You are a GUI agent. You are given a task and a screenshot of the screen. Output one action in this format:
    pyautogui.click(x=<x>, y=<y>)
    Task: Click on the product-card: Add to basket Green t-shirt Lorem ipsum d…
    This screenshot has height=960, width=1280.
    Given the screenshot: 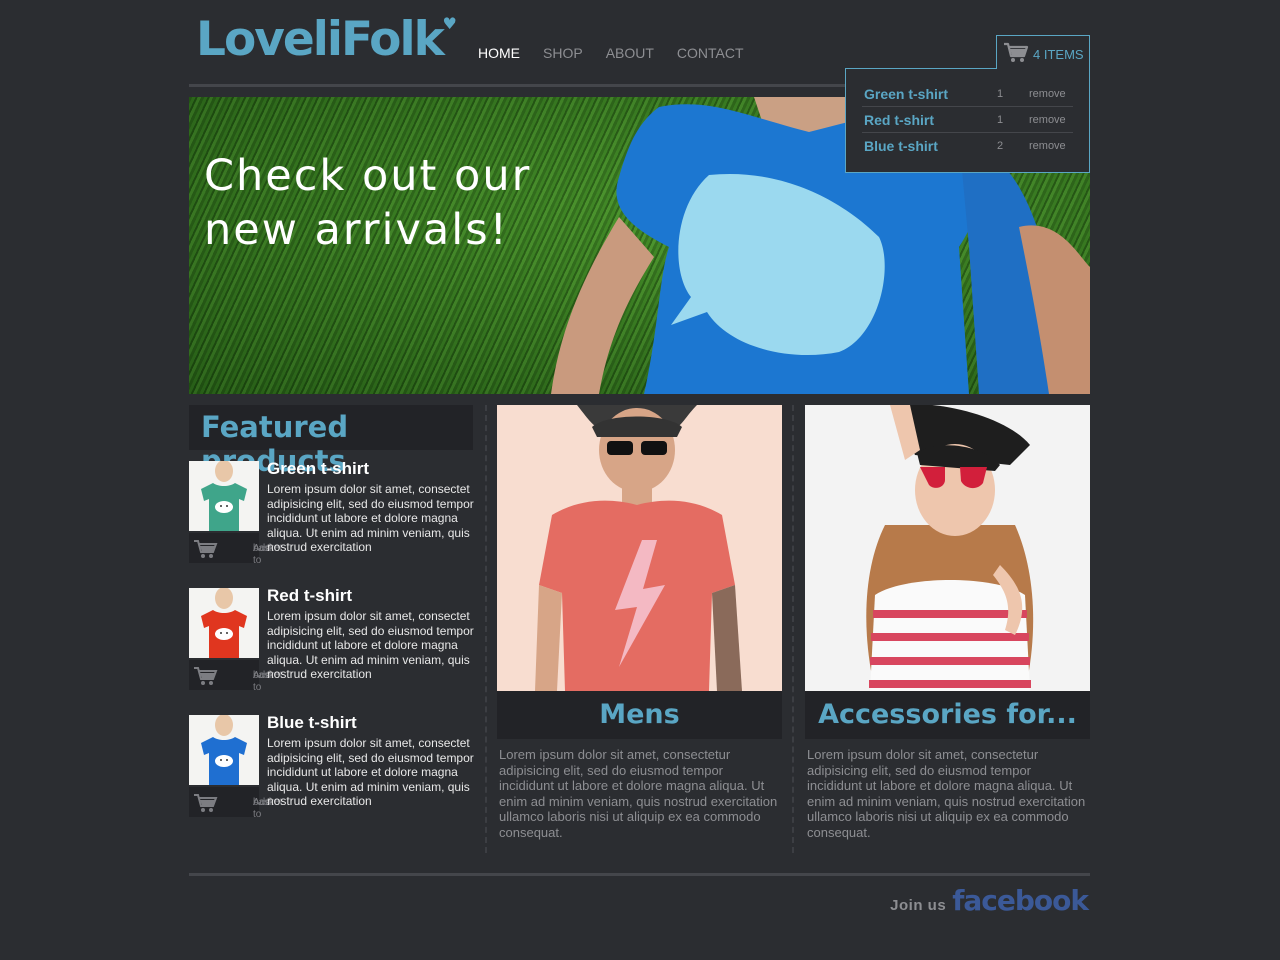 What is the action you would take?
    pyautogui.click(x=334, y=520)
    